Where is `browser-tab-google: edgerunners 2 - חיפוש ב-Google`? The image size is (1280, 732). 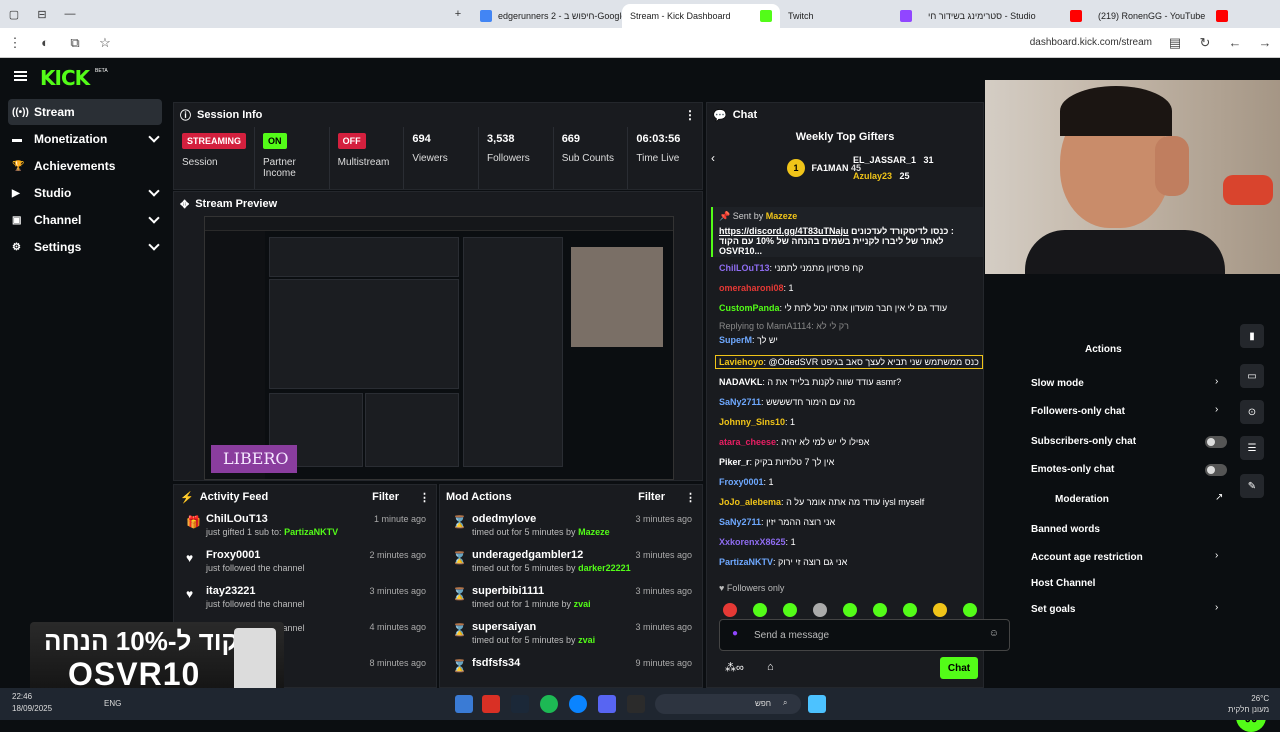 browser-tab-google: edgerunners 2 - חיפוש ב-Google is located at coordinates (547, 16).